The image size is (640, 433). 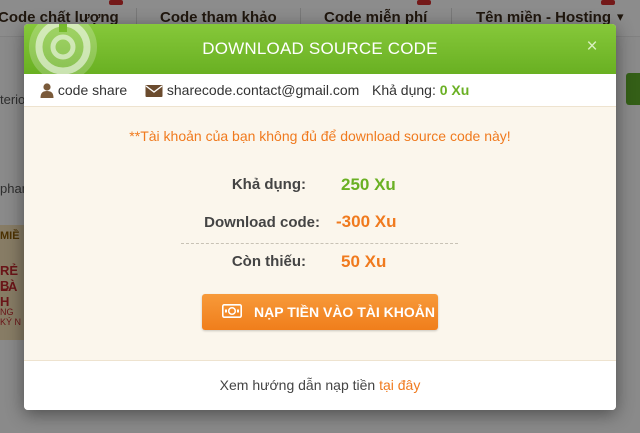 I want to click on money-icon, so click(x=232, y=312).